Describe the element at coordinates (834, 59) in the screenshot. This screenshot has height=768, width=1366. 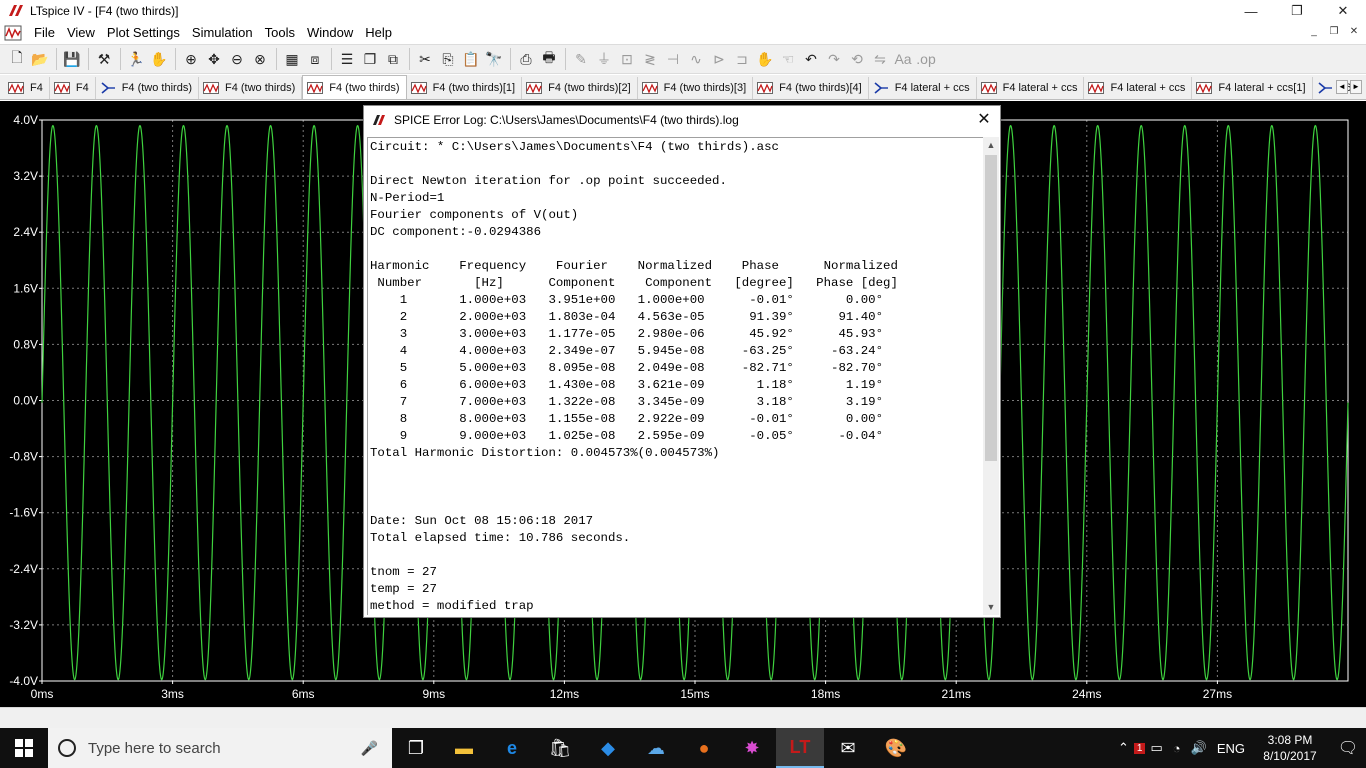
I see `redo-icon: ↷` at that location.